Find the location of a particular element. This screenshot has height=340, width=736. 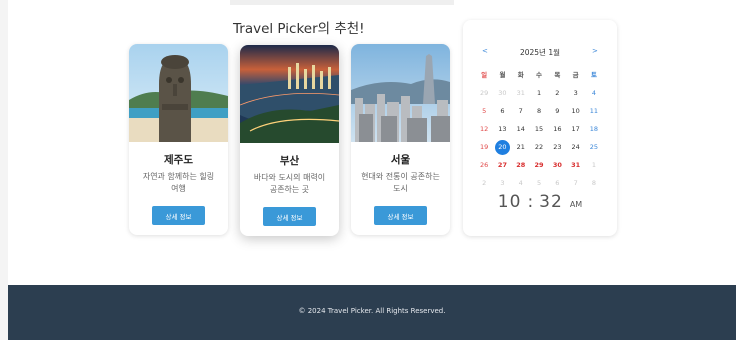

calendar-day: 29 is located at coordinates (539, 165).